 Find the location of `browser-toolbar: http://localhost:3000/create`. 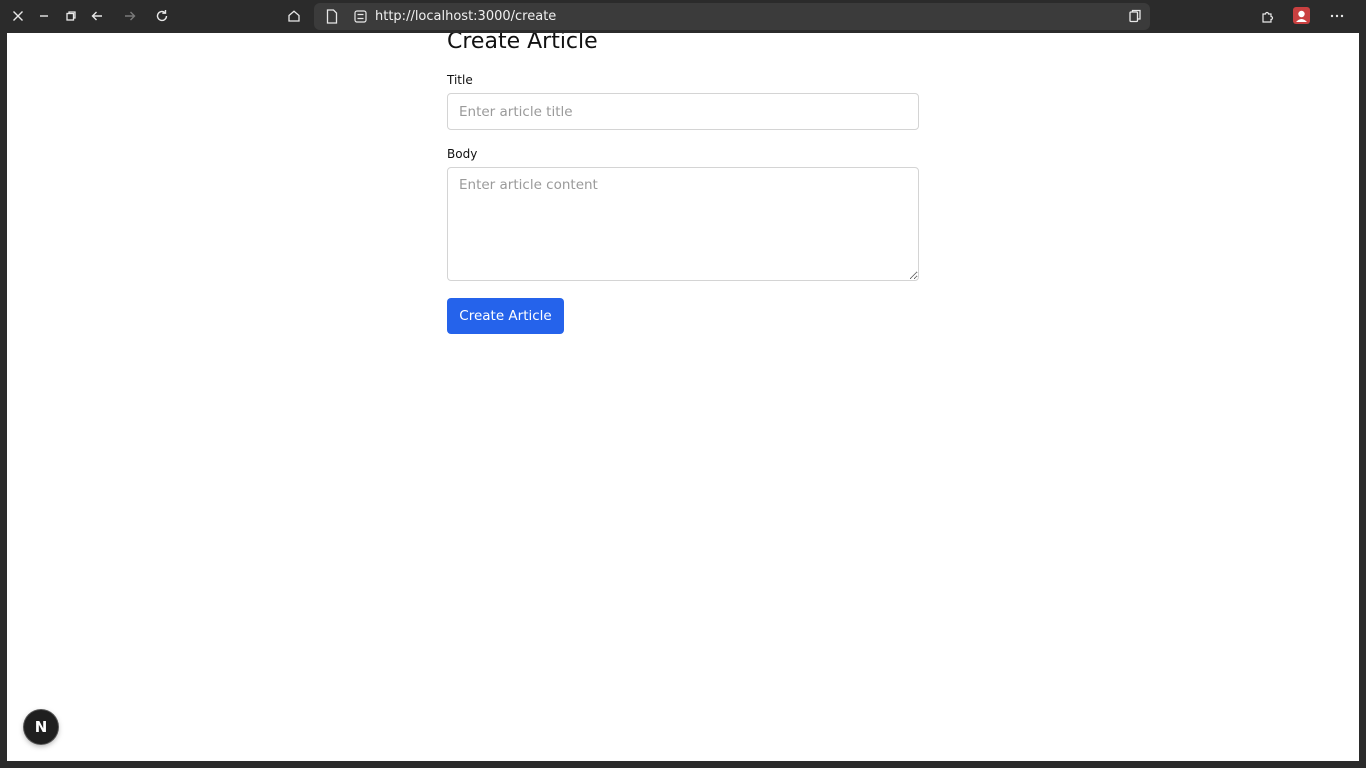

browser-toolbar: http://localhost:3000/create is located at coordinates (683, 16).